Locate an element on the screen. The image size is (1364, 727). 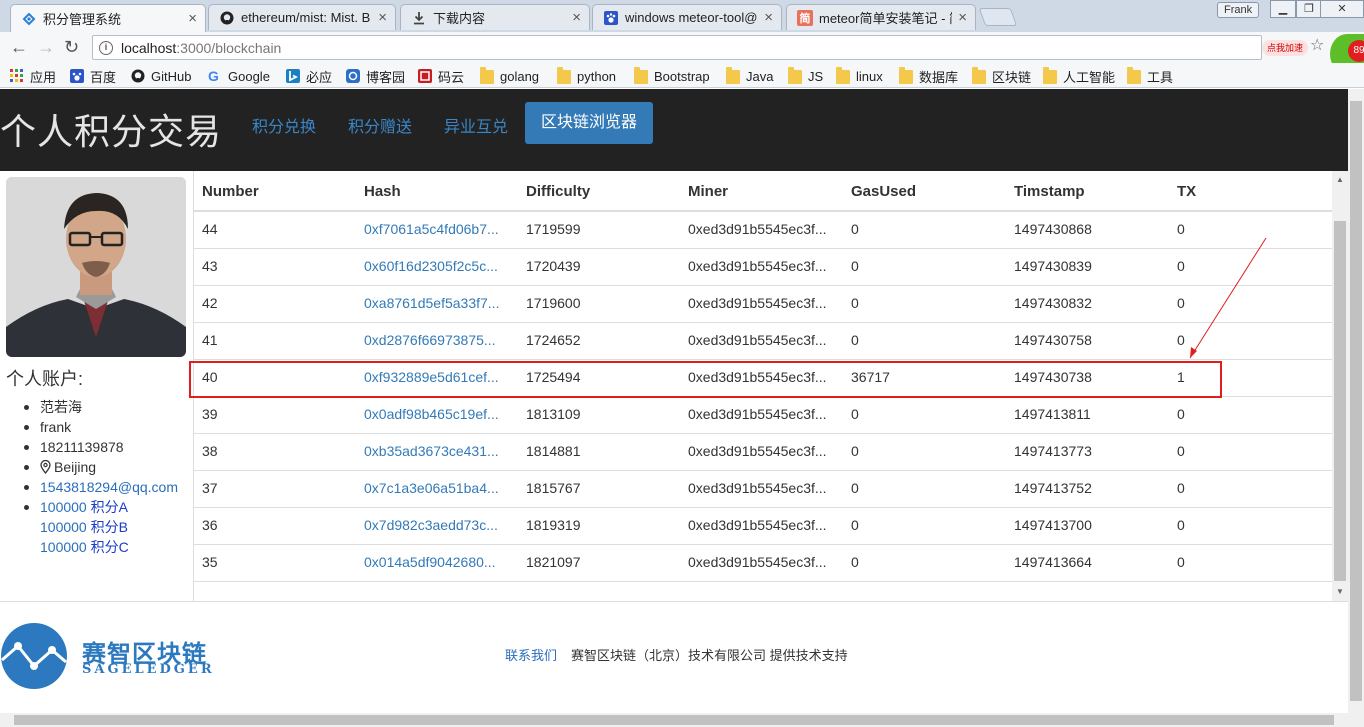
scroll-up-icon: ▲ is located at coordinates (1340, 179).